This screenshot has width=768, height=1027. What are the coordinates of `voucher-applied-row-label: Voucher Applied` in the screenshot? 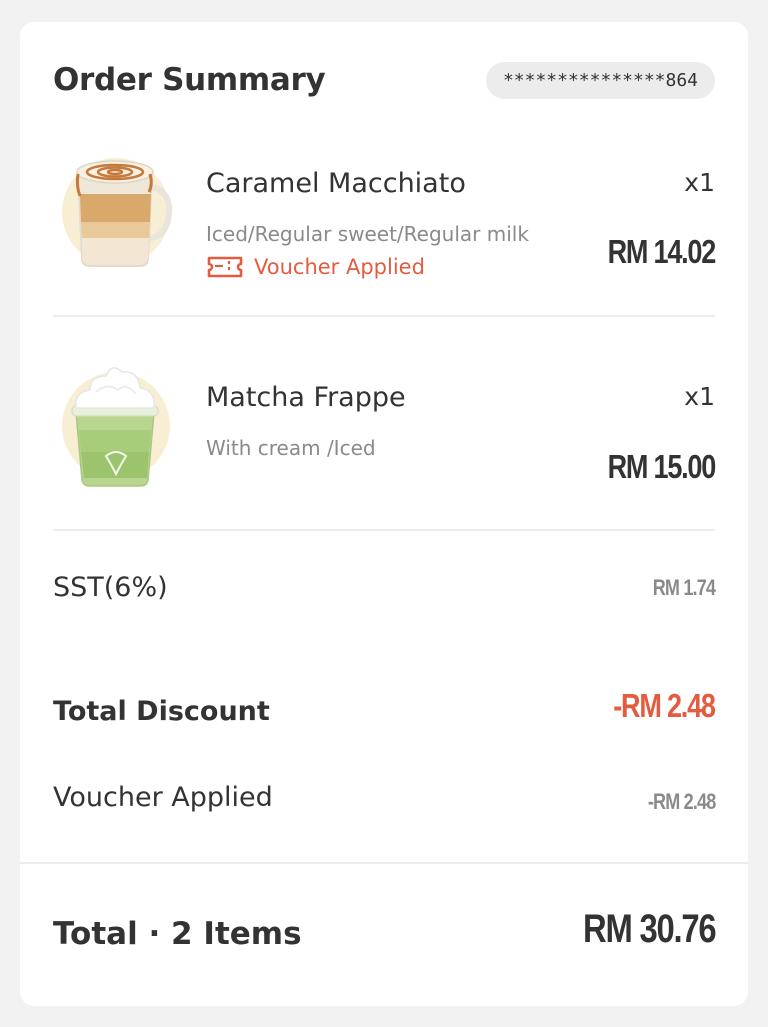 It's located at (163, 797).